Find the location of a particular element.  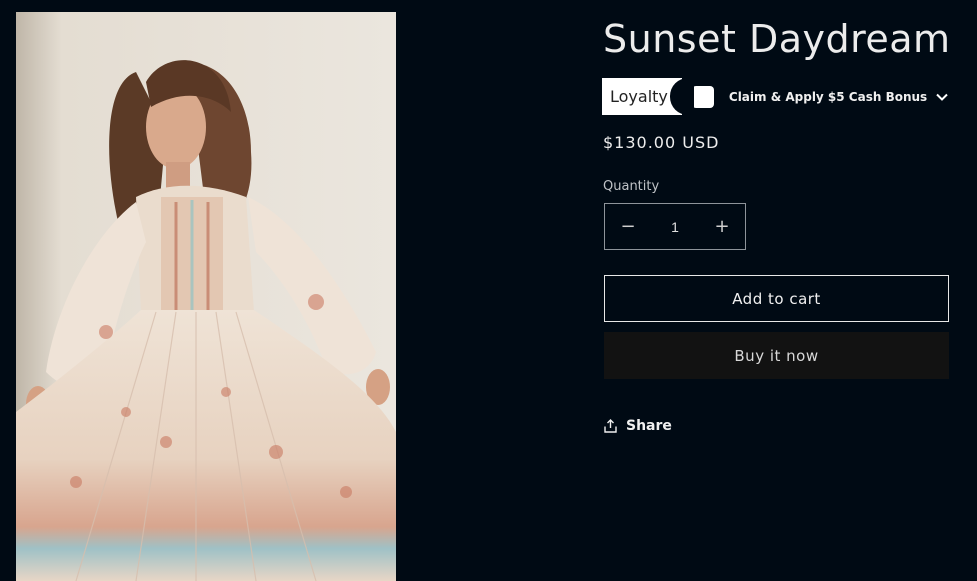

quantity-stepper: − + is located at coordinates (675, 226).